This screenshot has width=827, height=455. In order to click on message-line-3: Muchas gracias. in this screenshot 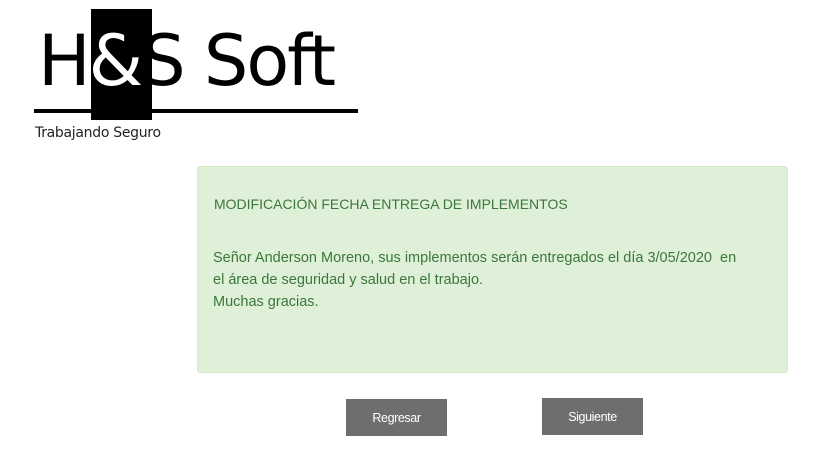, I will do `click(266, 302)`.